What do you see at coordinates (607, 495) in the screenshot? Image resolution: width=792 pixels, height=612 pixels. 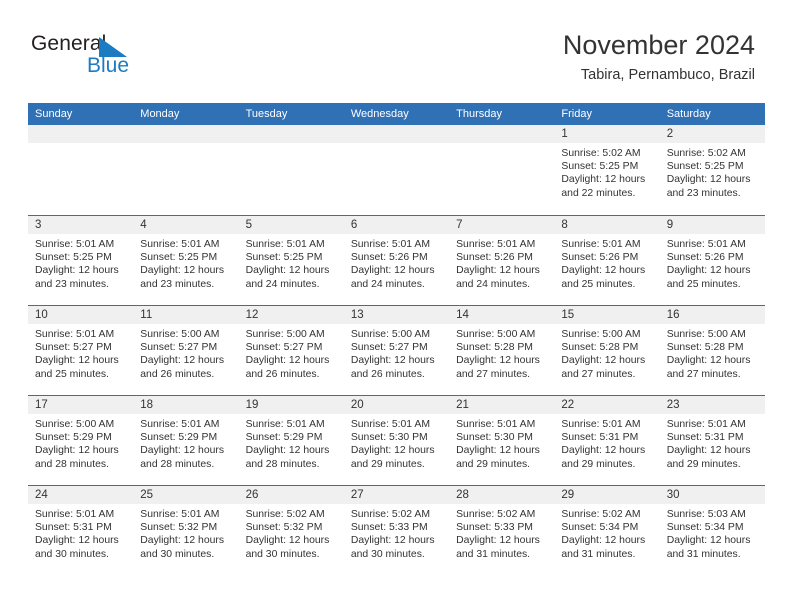 I see `day-number: 29` at bounding box center [607, 495].